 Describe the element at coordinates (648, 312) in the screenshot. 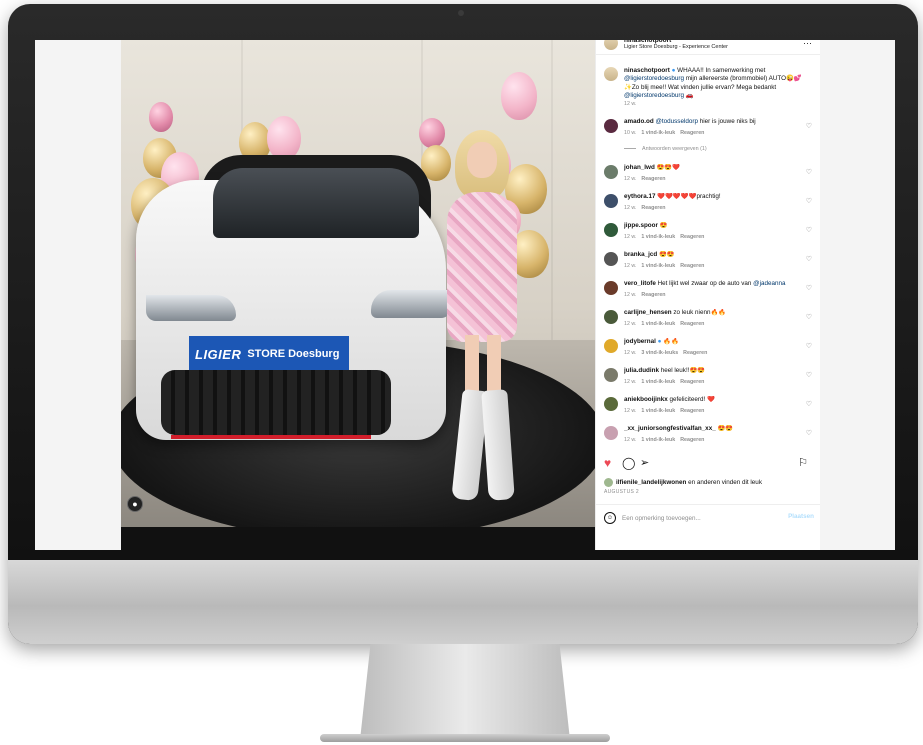

I see `commenter-username: carlijne_hensen` at that location.